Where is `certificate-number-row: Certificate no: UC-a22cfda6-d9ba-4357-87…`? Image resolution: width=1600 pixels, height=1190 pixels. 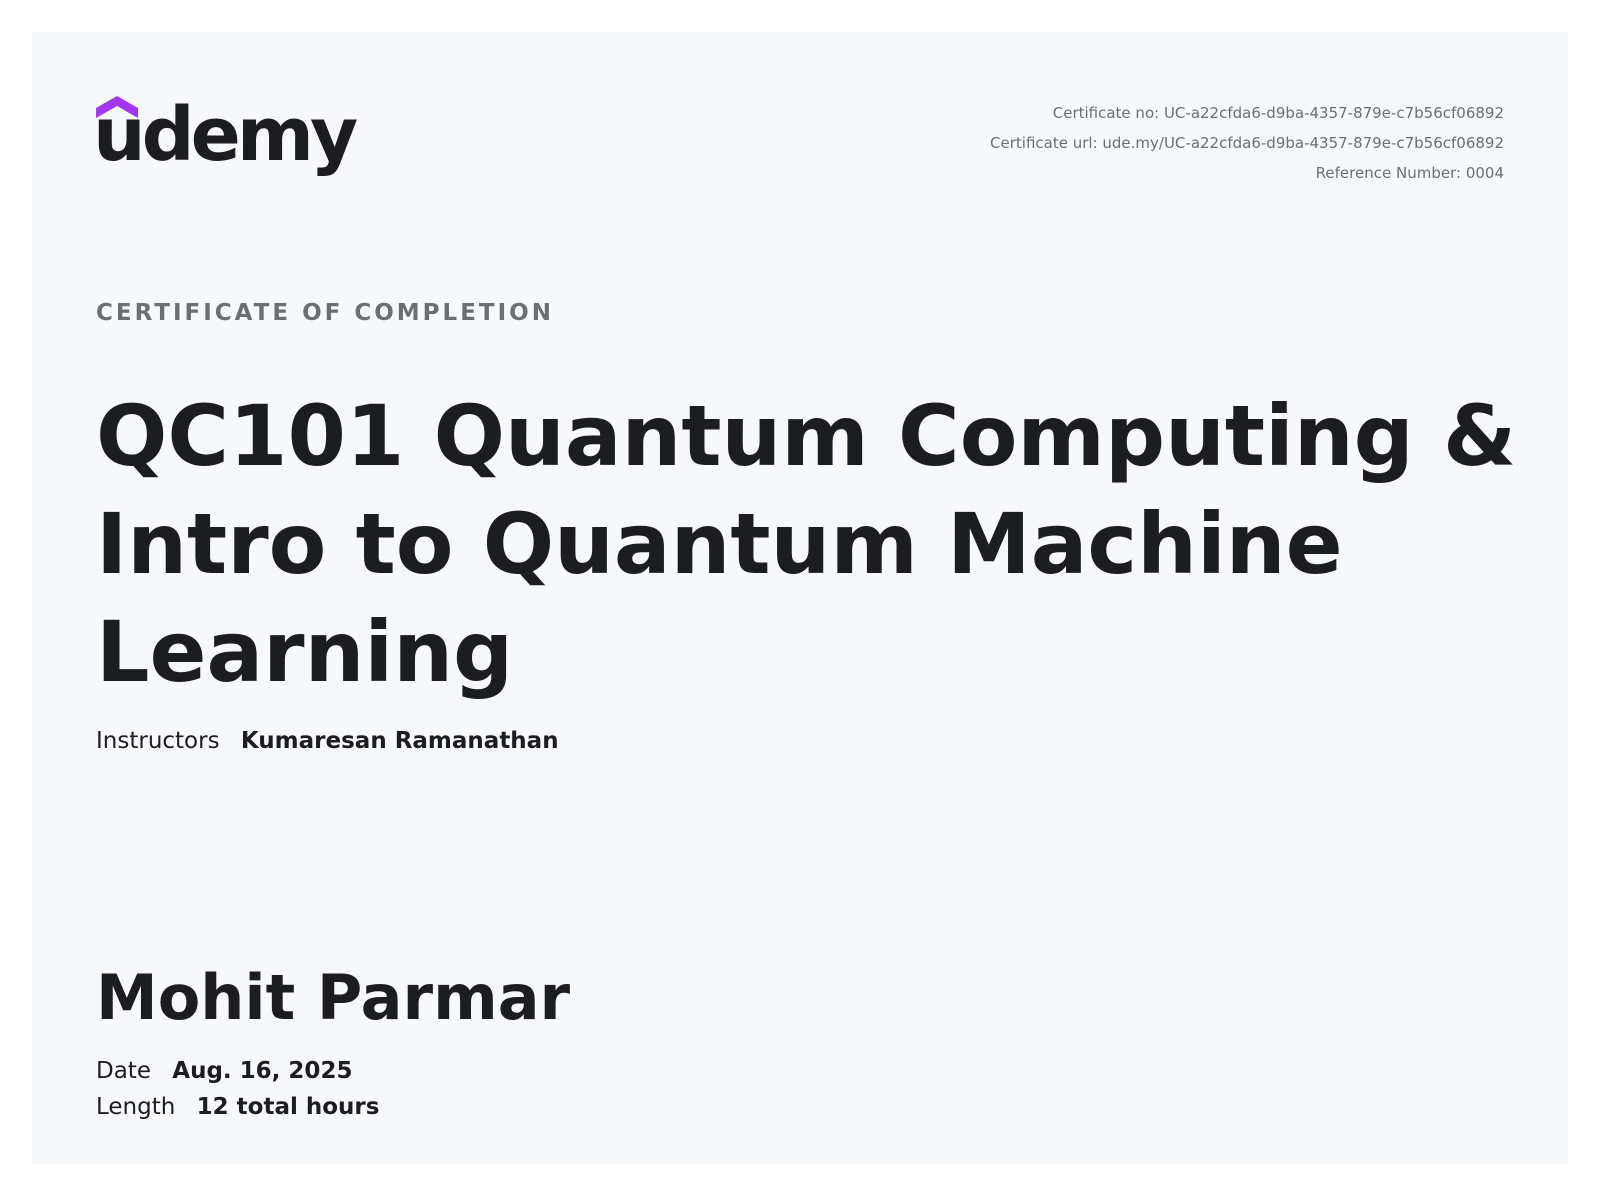
certificate-number-row: Certificate no: UC-a22cfda6-d9ba-4357-87… is located at coordinates (1247, 113).